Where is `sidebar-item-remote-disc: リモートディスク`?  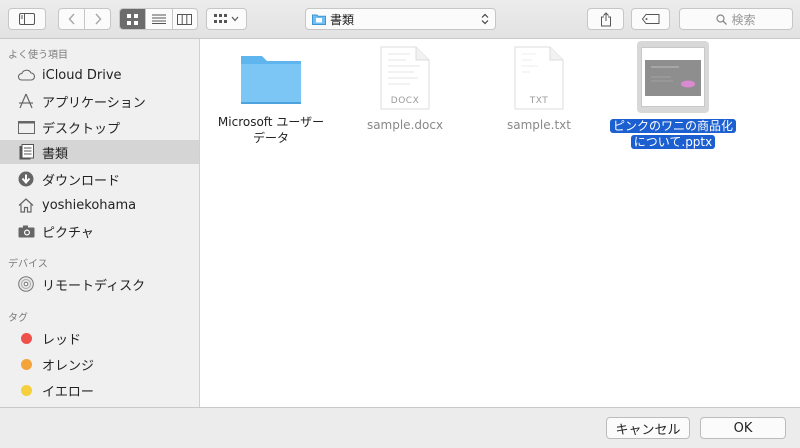
sidebar-item-remote-disc: リモートディスク is located at coordinates (99, 284).